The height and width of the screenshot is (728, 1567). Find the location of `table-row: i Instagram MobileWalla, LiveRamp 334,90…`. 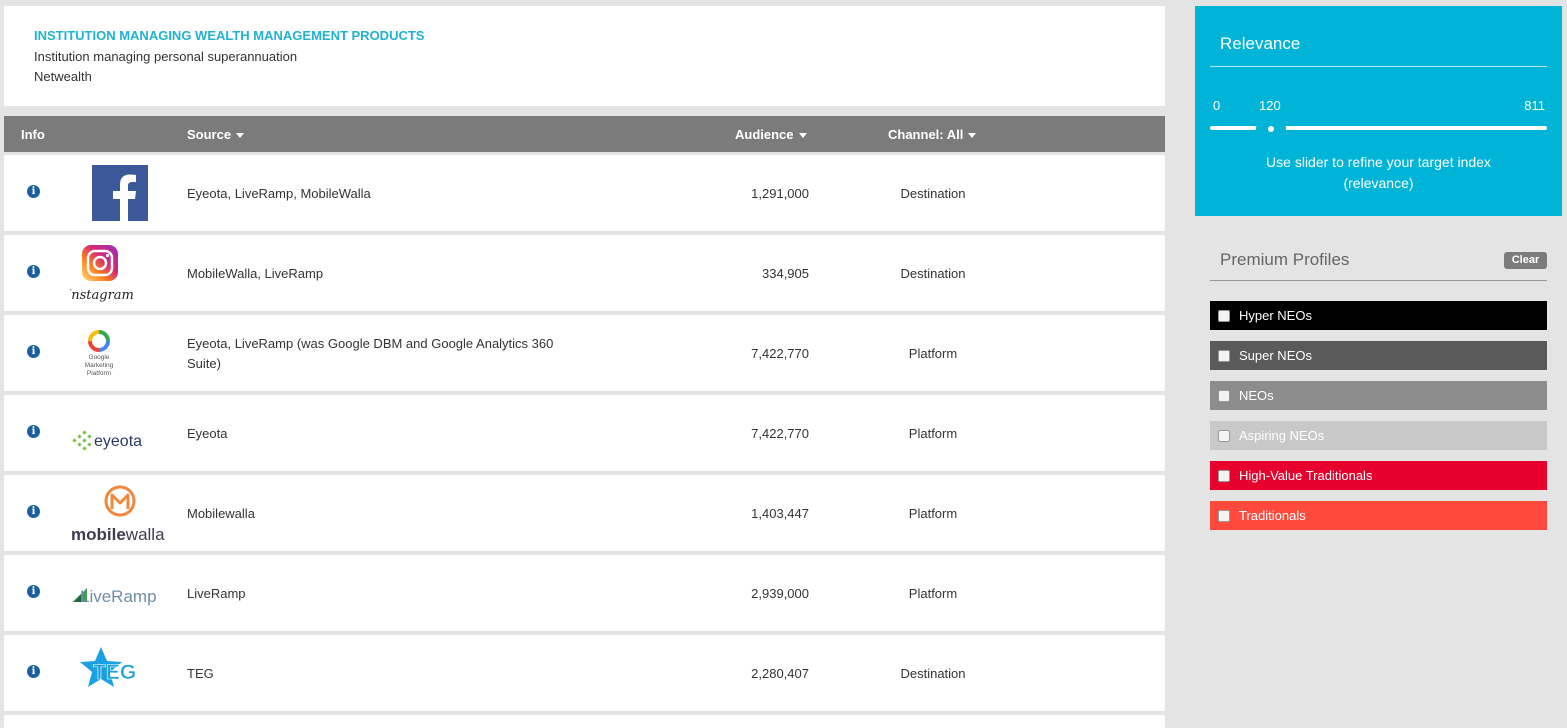

table-row: i Instagram MobileWalla, LiveRamp 334,90… is located at coordinates (584, 273).